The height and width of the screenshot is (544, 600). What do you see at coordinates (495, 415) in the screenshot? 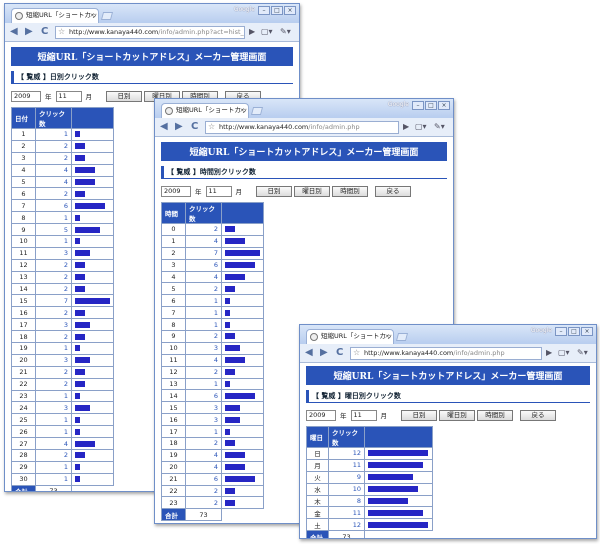
I see `hour-button: 時間別` at bounding box center [495, 415].